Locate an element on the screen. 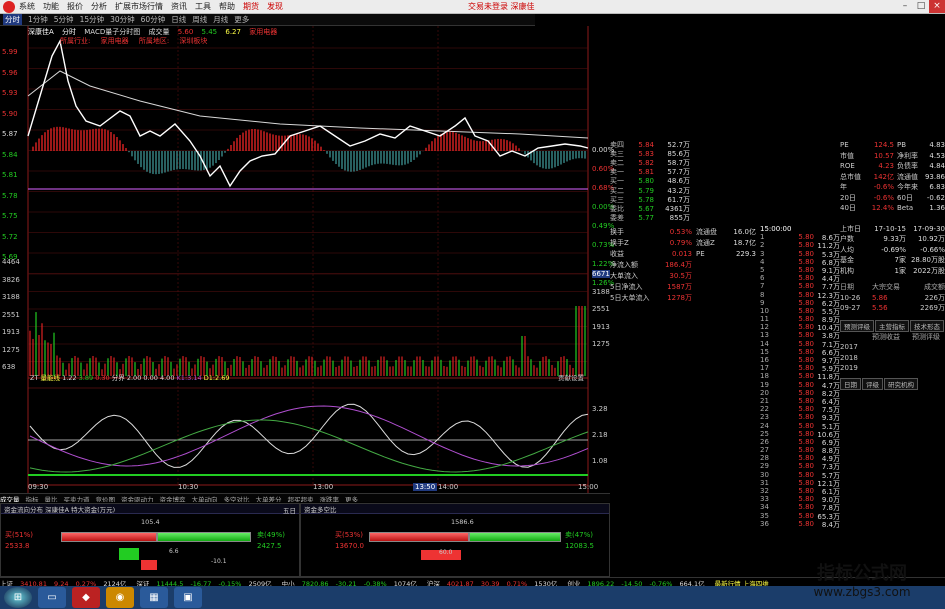  menu-extended-market: 扩展市场行情 is located at coordinates (139, 6).